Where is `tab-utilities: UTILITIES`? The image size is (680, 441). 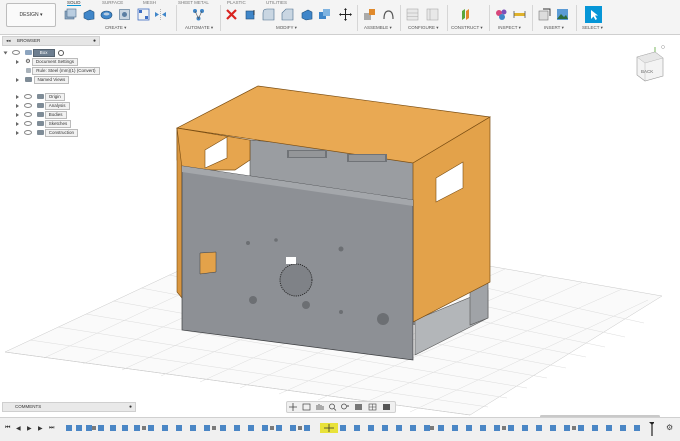 tab-utilities: UTILITIES is located at coordinates (276, 2).